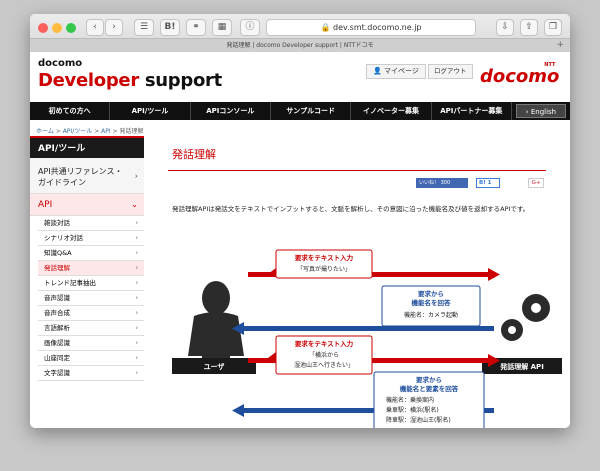 The height and width of the screenshot is (471, 600). What do you see at coordinates (91, 313) in the screenshot?
I see `sidebar-item-speech-synthesis: 音声合成 ›` at bounding box center [91, 313].